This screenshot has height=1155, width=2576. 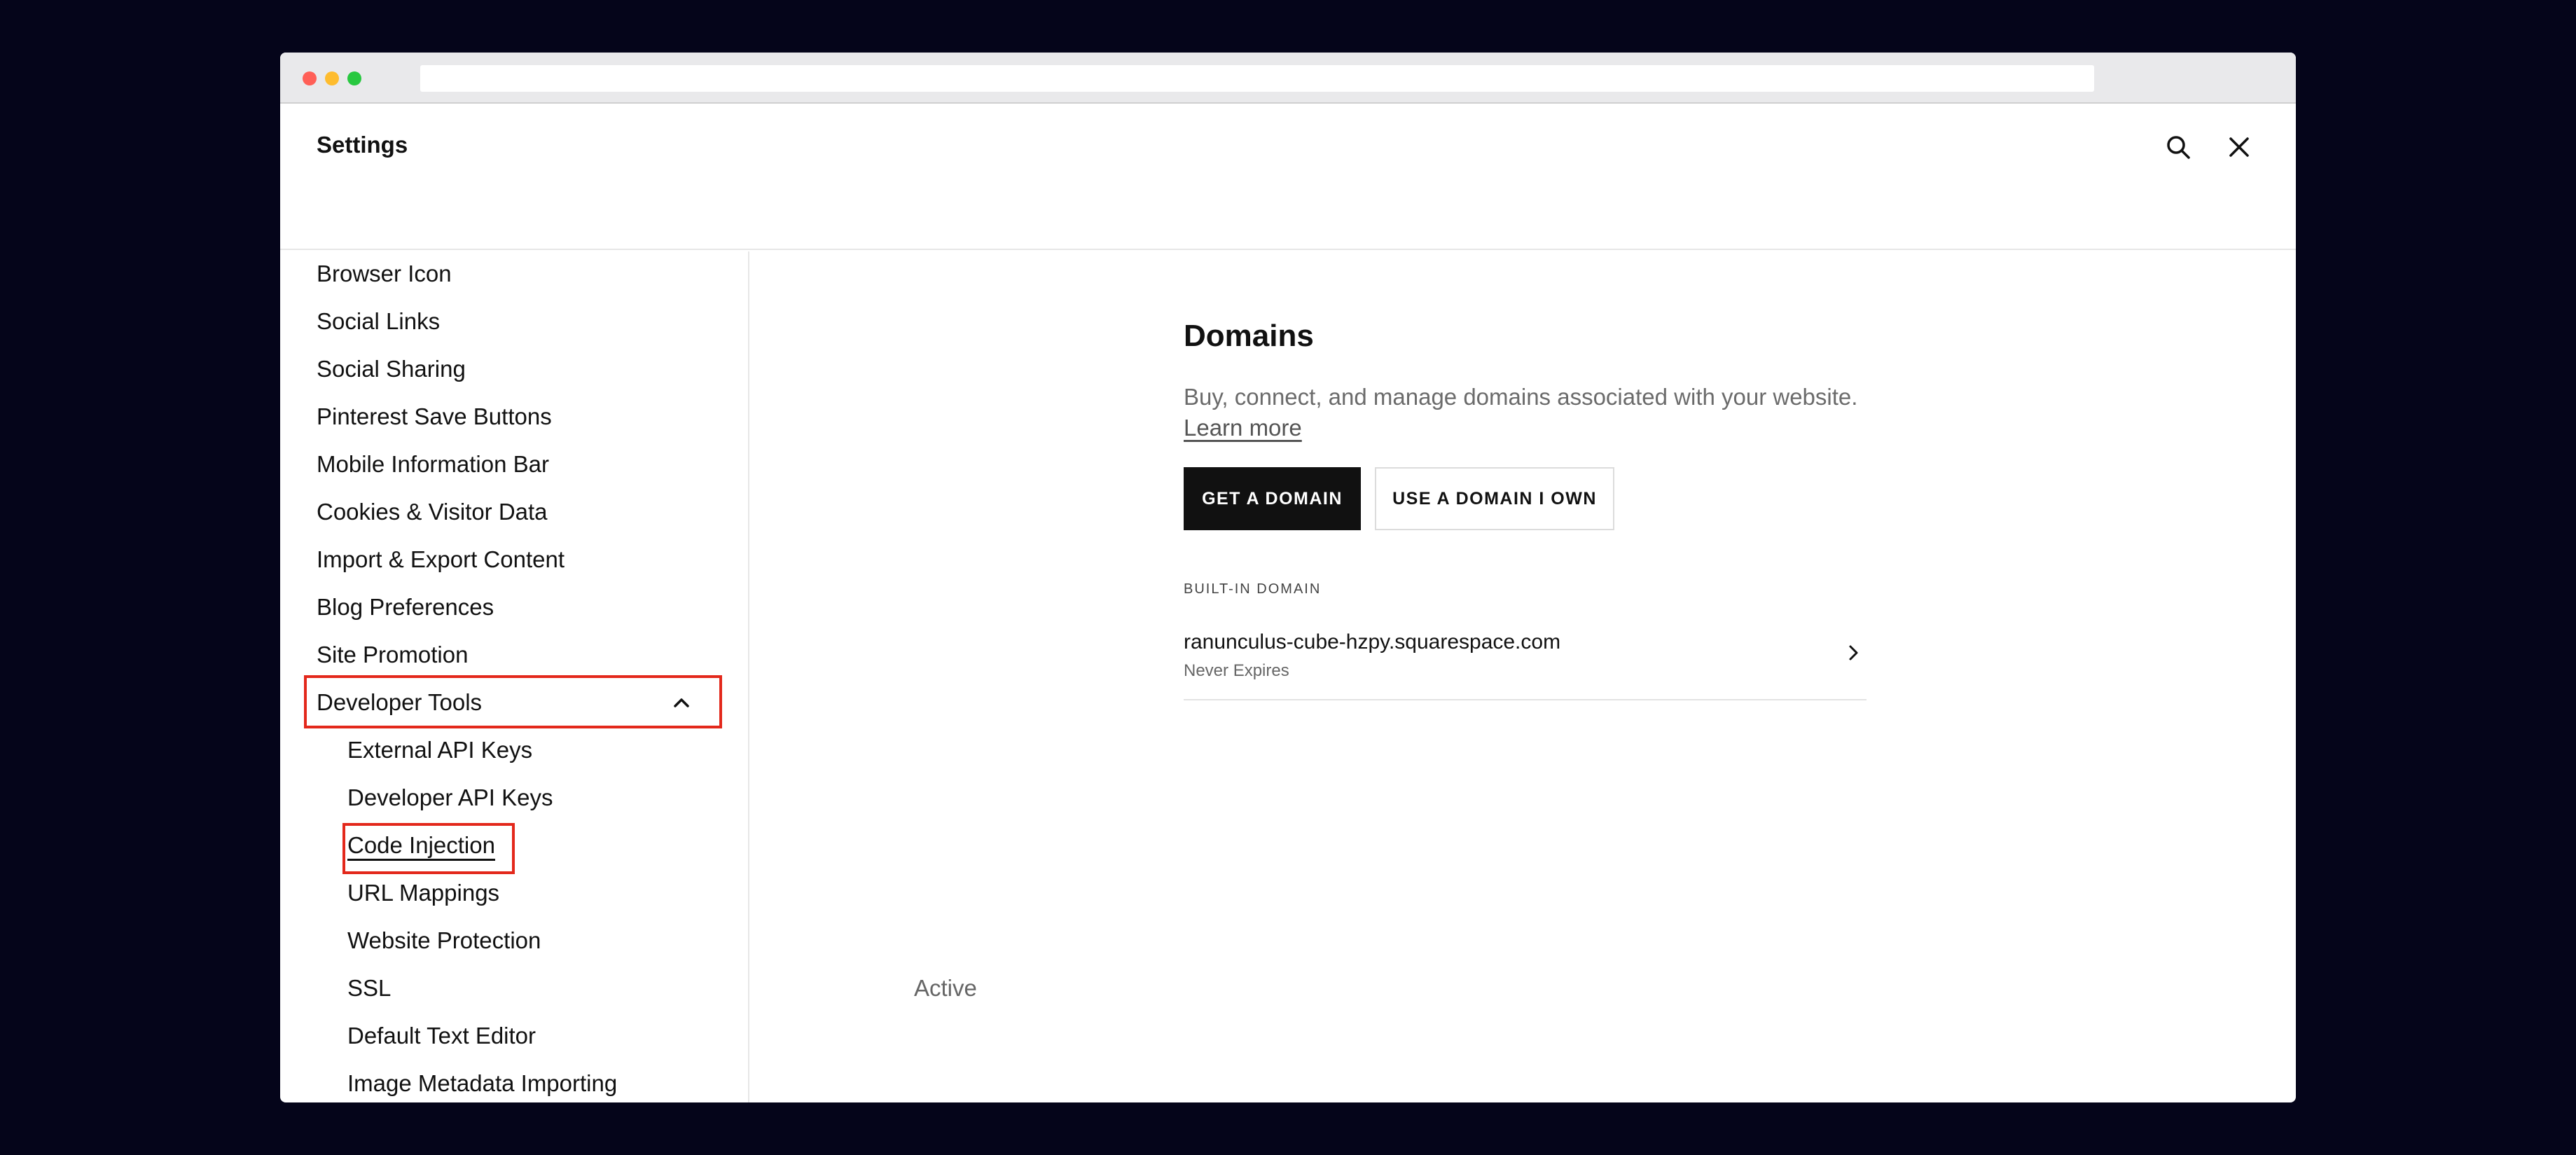 What do you see at coordinates (310, 78) in the screenshot?
I see `close-window-button` at bounding box center [310, 78].